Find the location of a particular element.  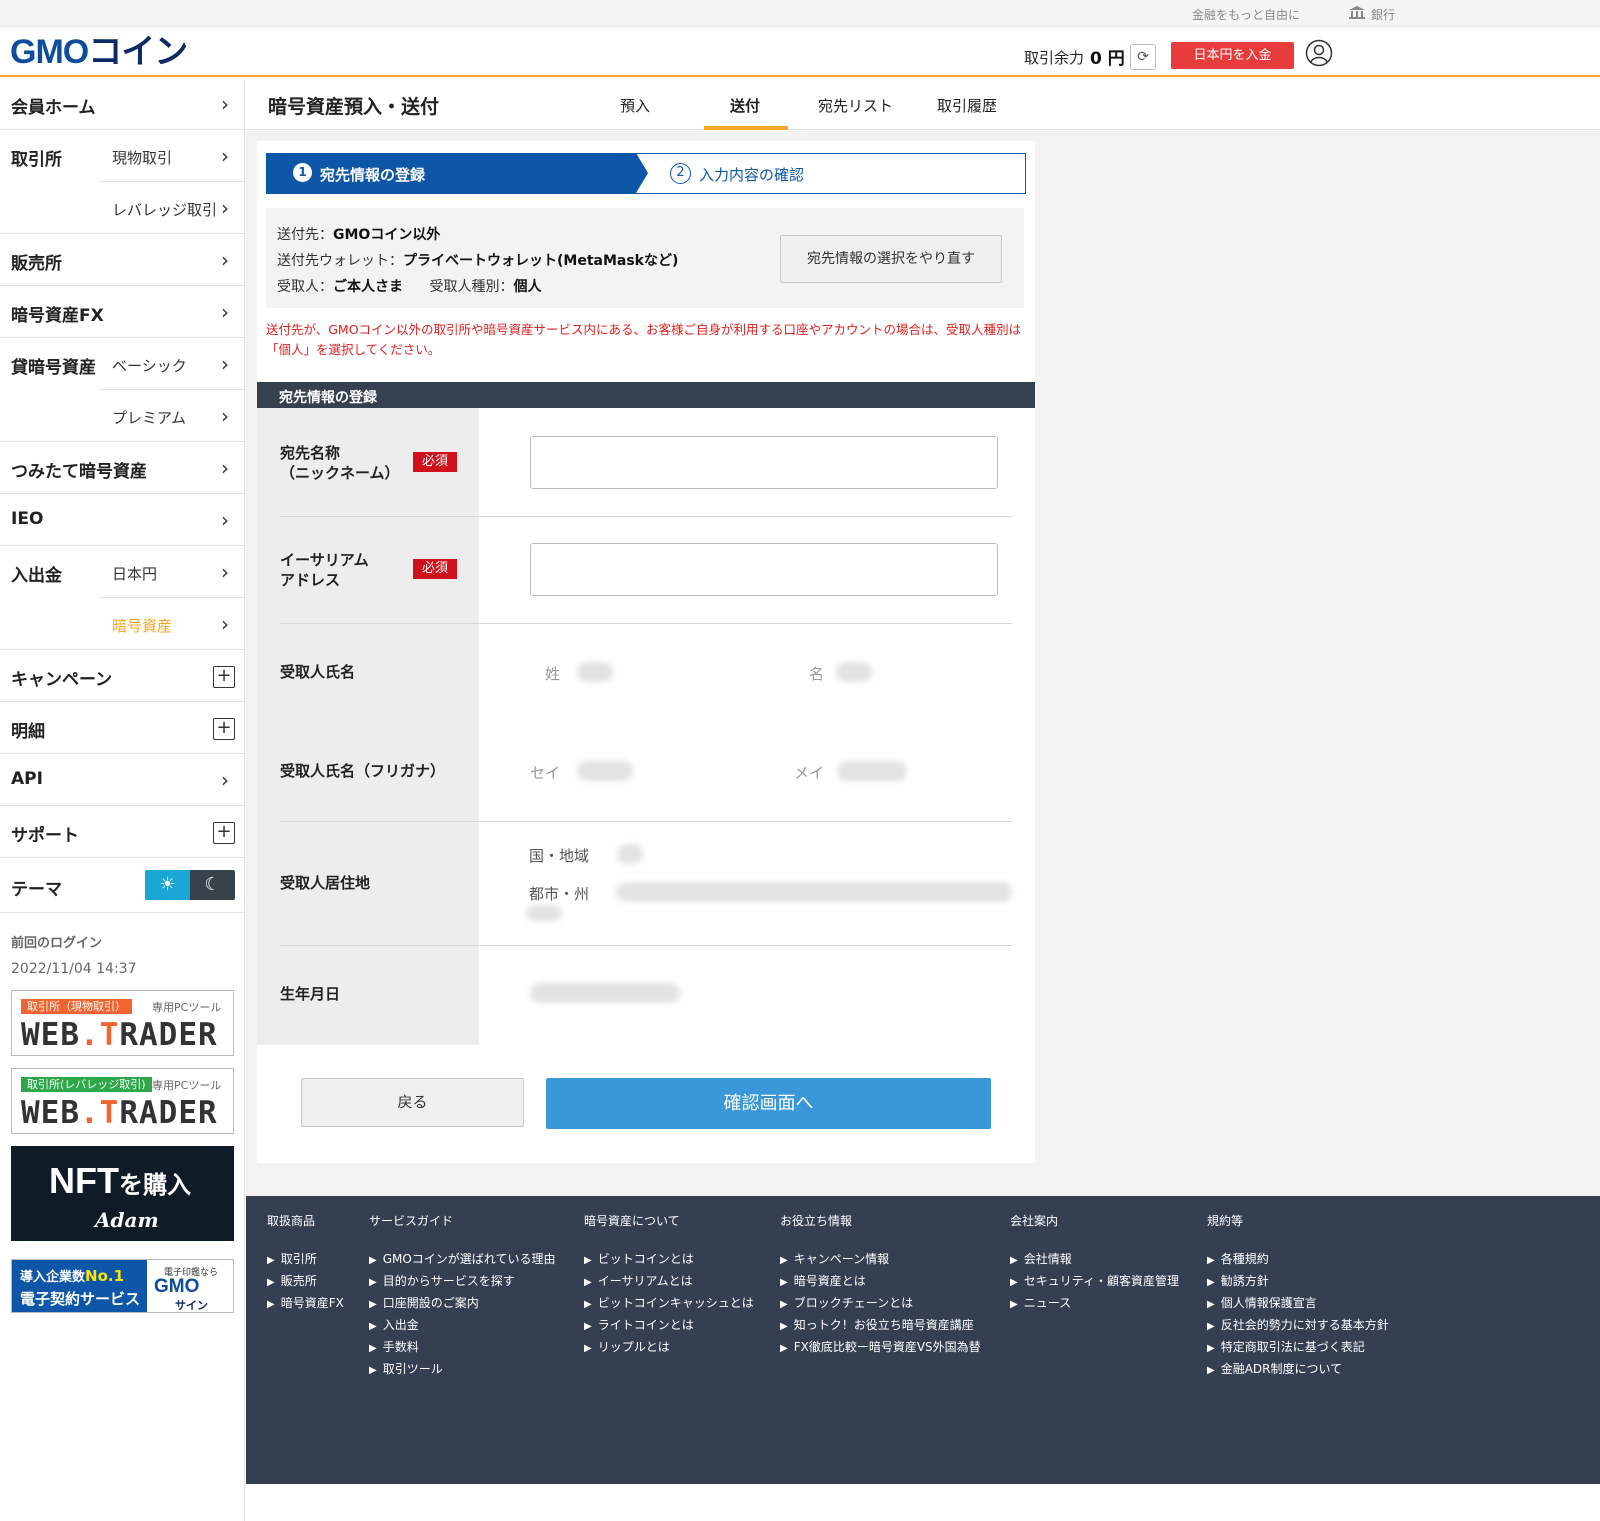

type-label: 受取人種別： is located at coordinates (471, 287).